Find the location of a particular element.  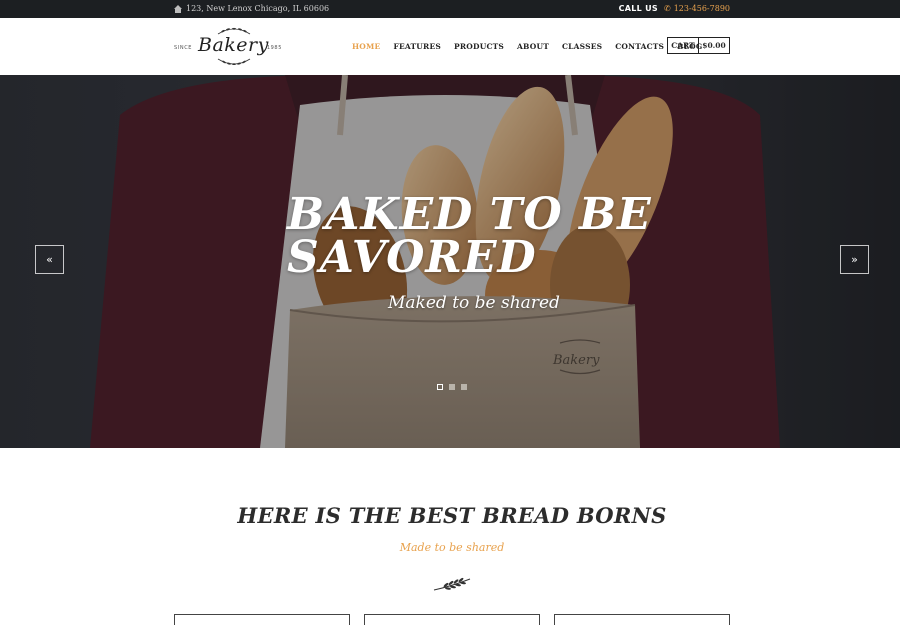

slider-prev-button: « is located at coordinates (49, 259).